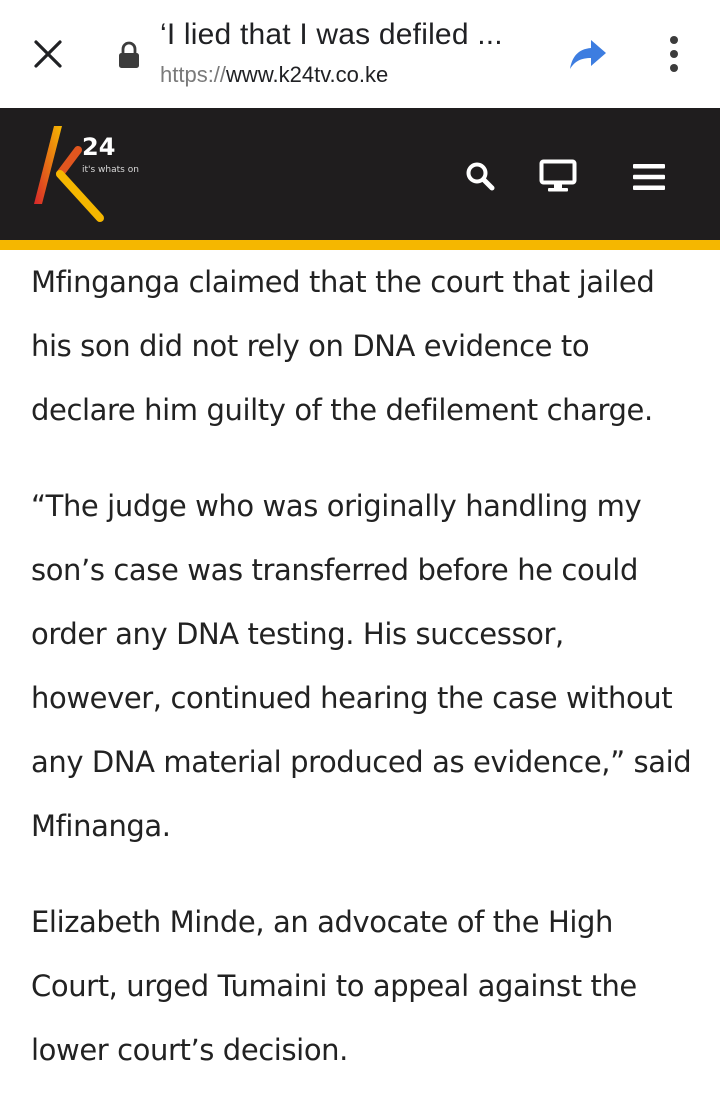 Image resolution: width=720 pixels, height=1114 pixels. I want to click on logo-text: 24, so click(98, 147).